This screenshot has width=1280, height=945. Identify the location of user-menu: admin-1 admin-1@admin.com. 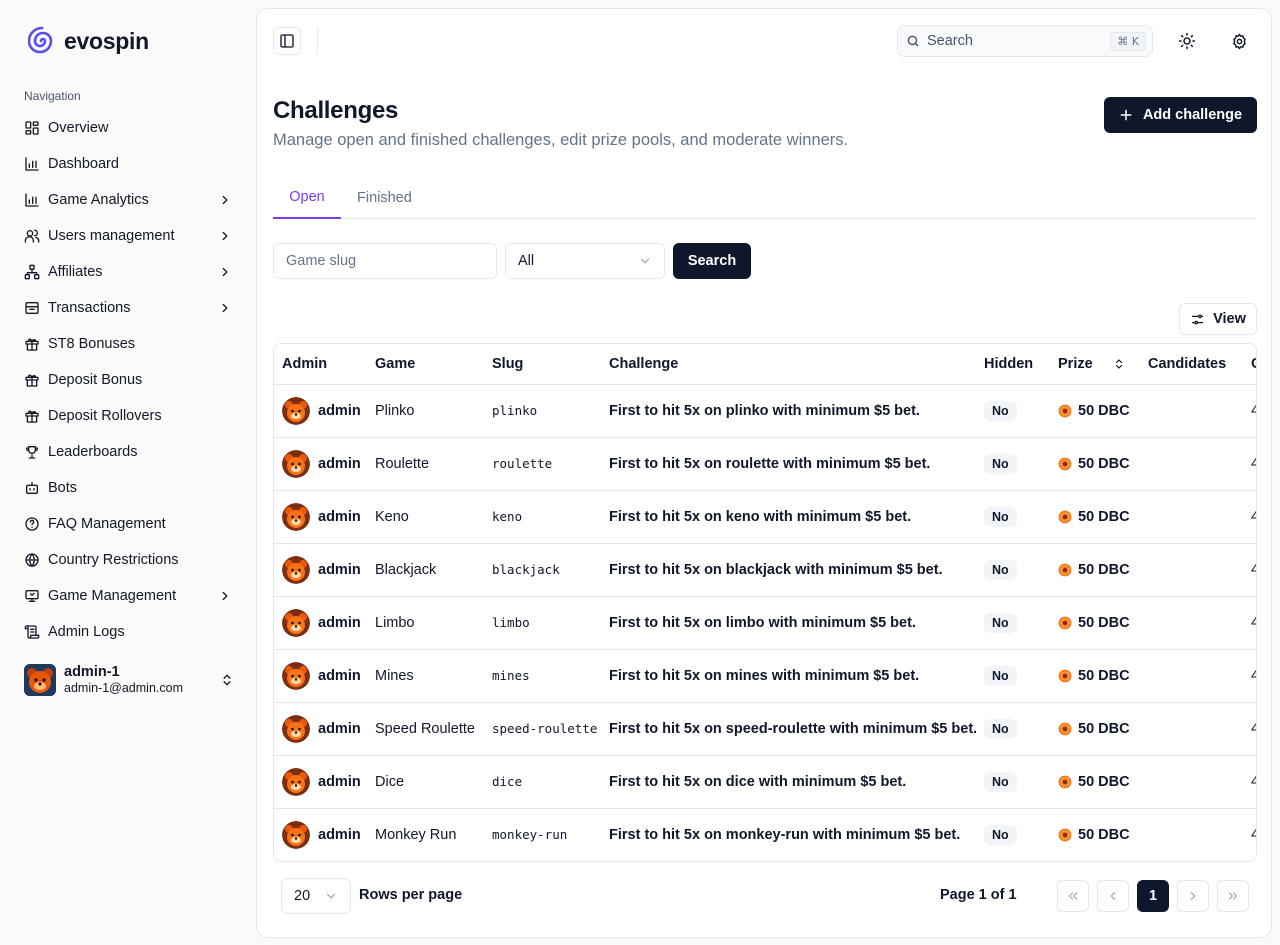
(129, 680).